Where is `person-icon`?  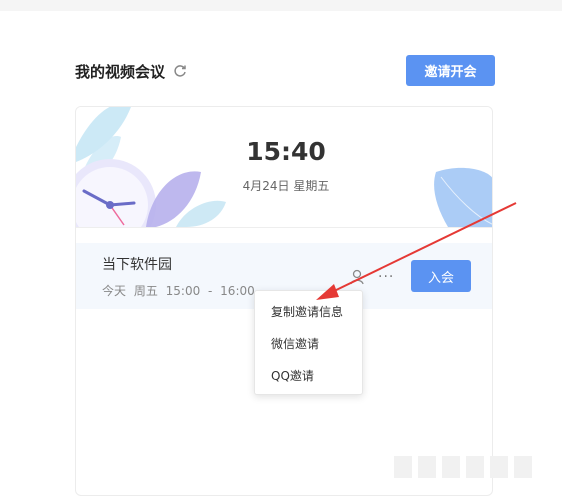 person-icon is located at coordinates (357, 277).